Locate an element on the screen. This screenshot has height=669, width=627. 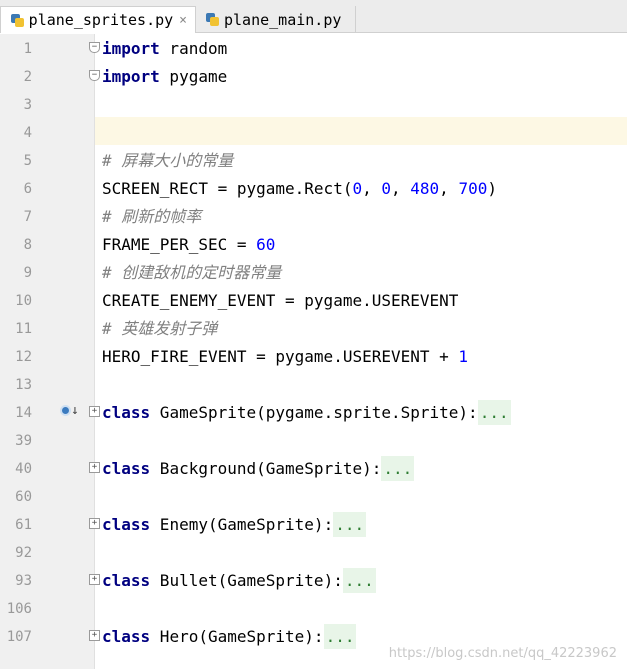
code-line: # 英雄发射子弹 is located at coordinates (159, 329).